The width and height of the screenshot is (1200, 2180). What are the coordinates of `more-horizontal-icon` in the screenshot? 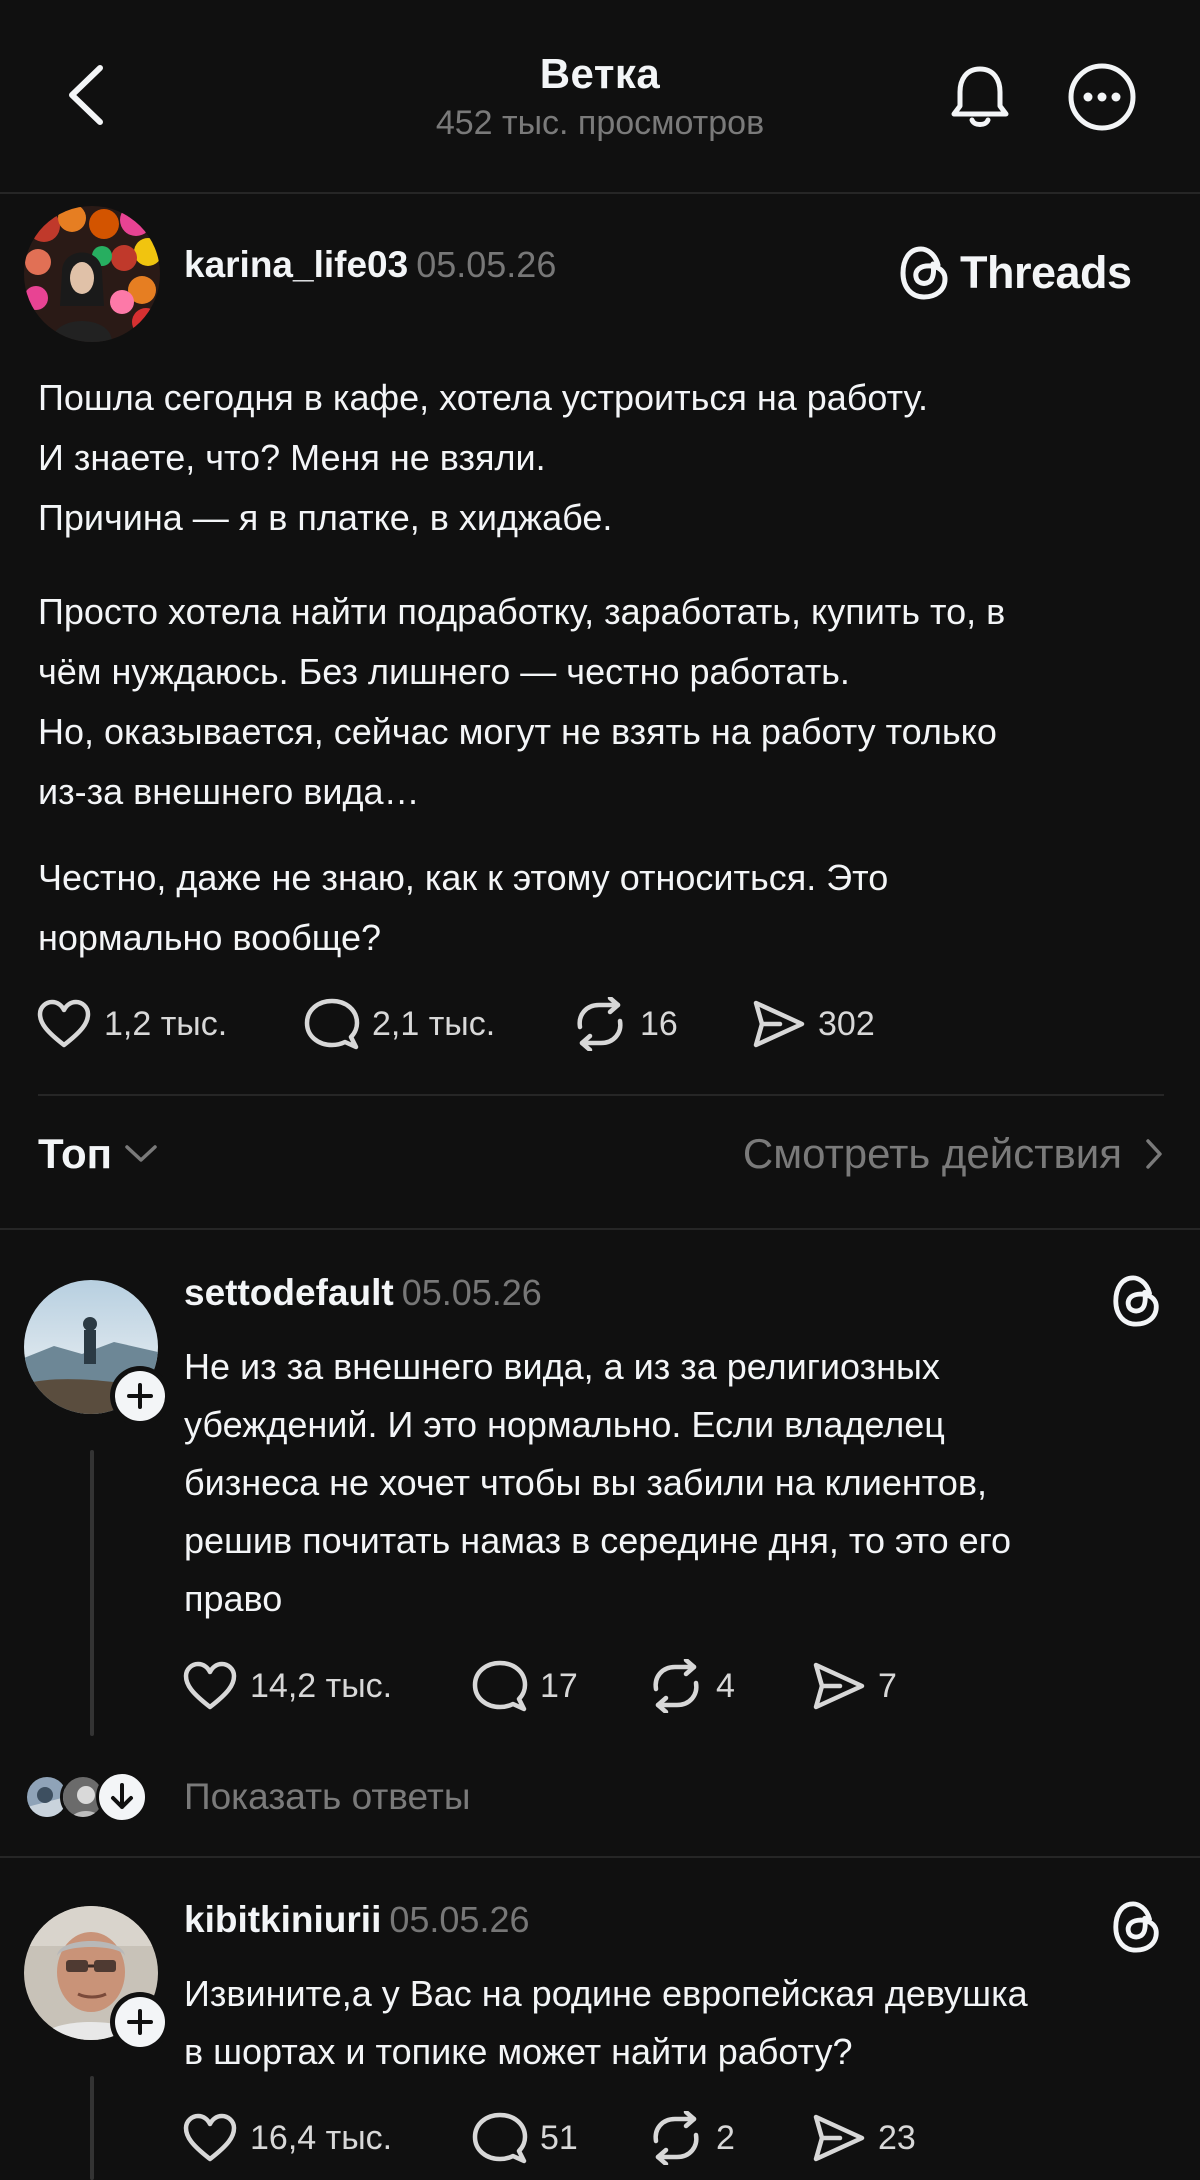 It's located at (1102, 97).